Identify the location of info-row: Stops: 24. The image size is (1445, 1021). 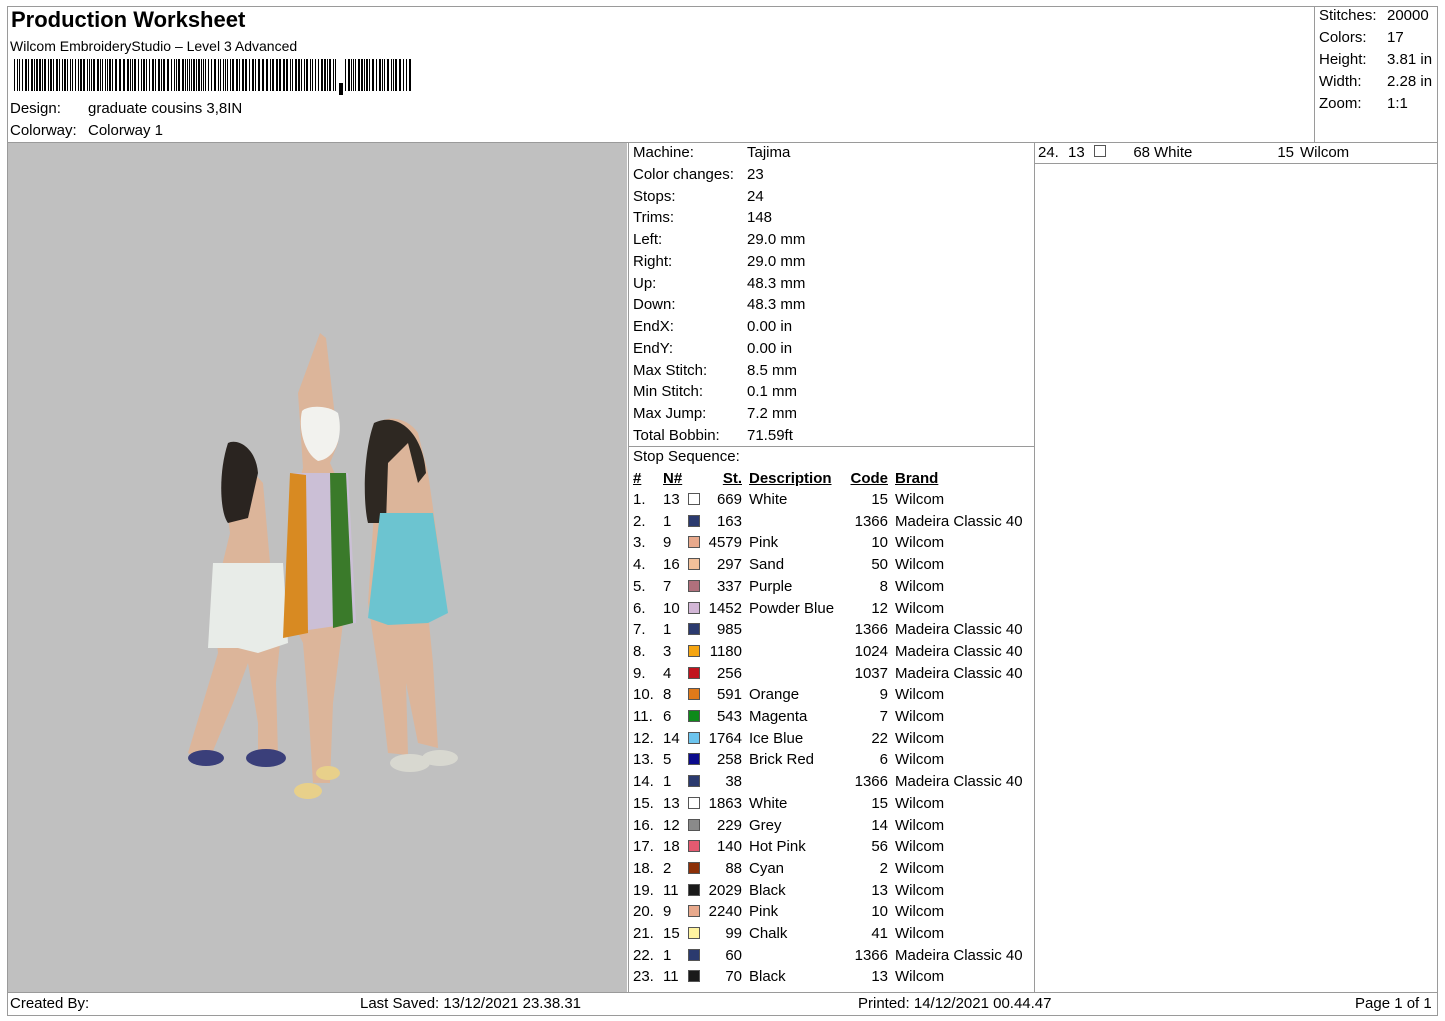
(698, 196).